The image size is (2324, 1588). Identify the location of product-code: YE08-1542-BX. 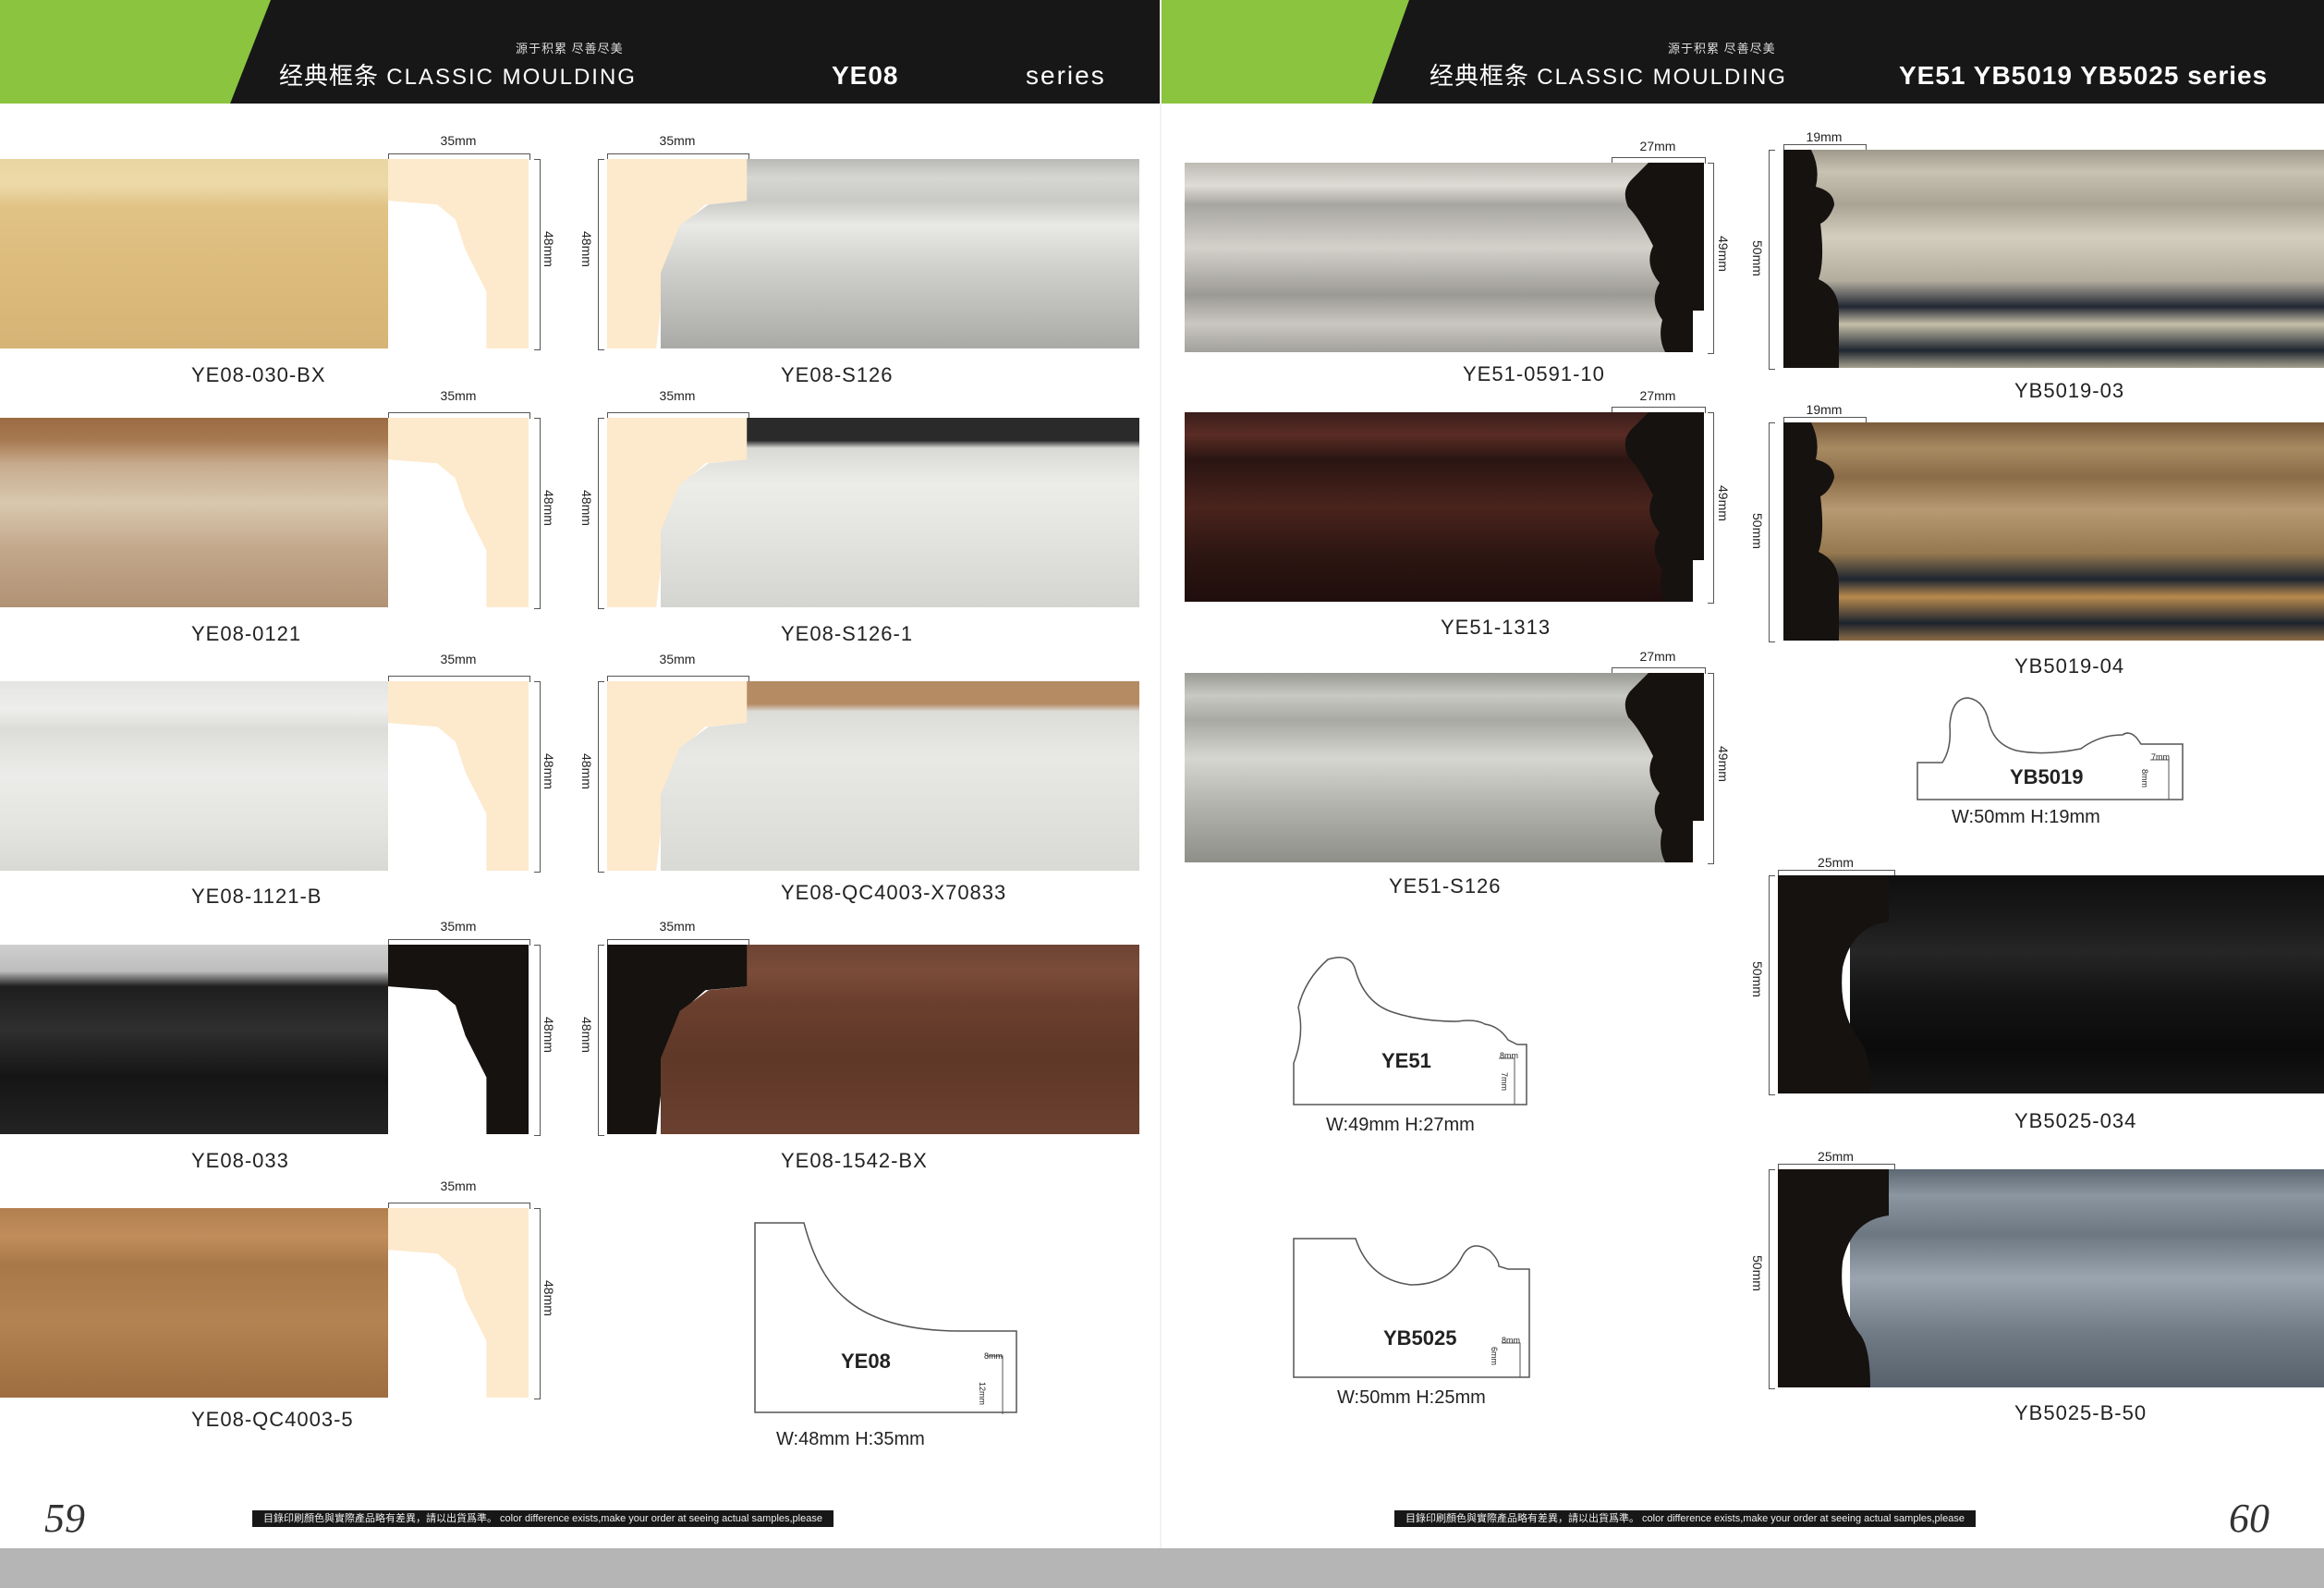
(854, 1160).